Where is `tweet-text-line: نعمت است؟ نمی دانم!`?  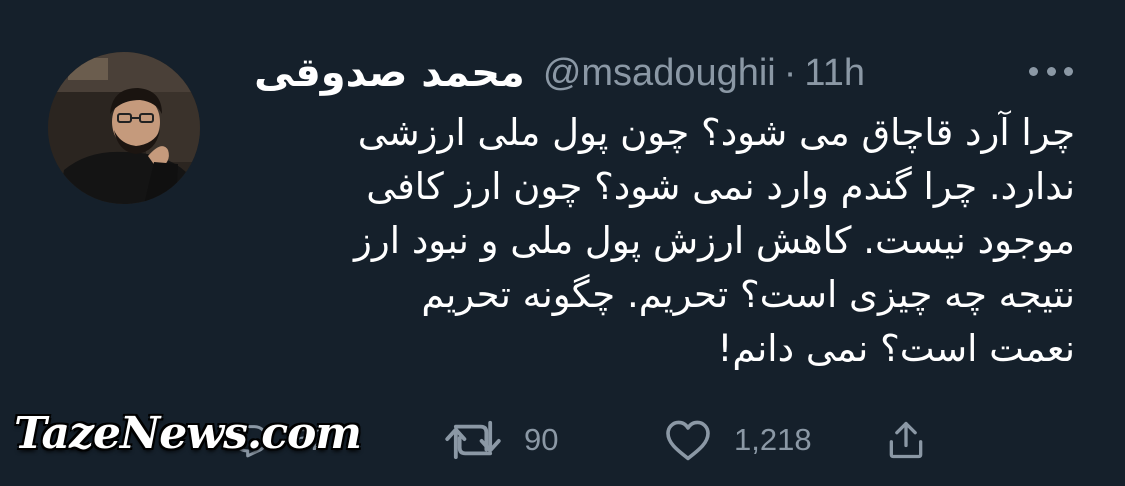 tweet-text-line: نعمت است؟ نمی دانم! is located at coordinates (896, 348).